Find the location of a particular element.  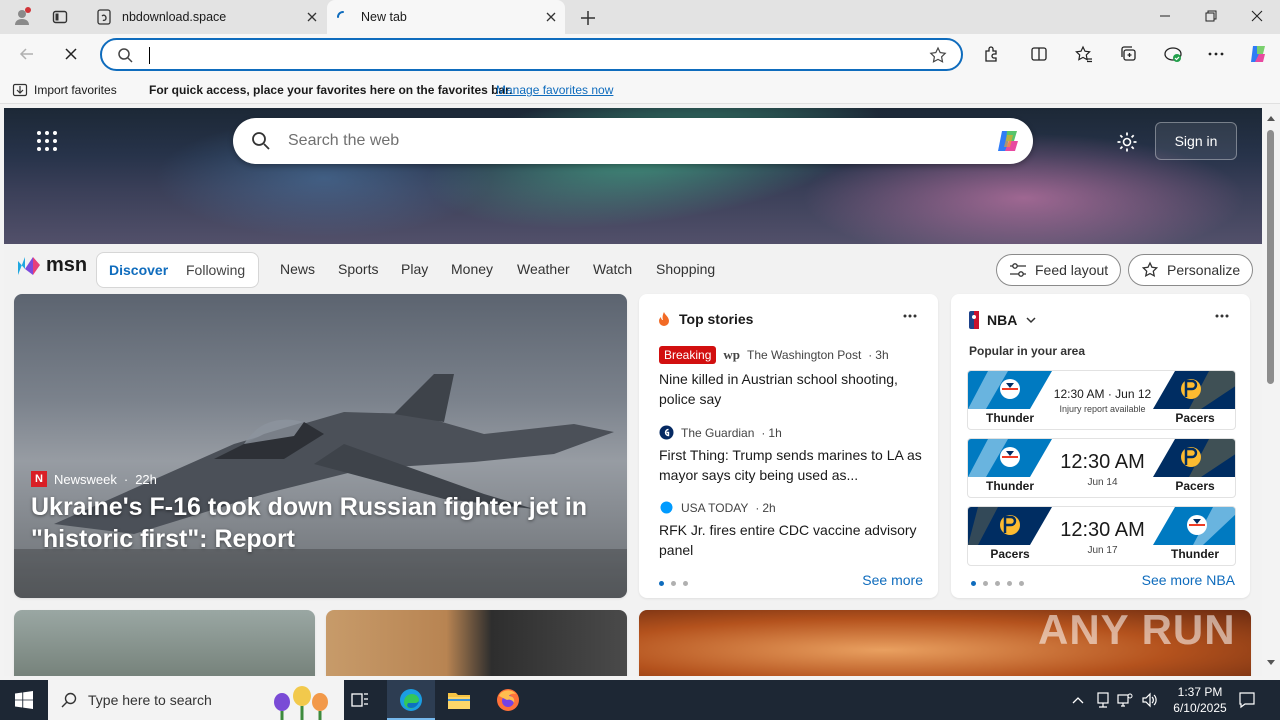

profile-icon is located at coordinates (22, 17).